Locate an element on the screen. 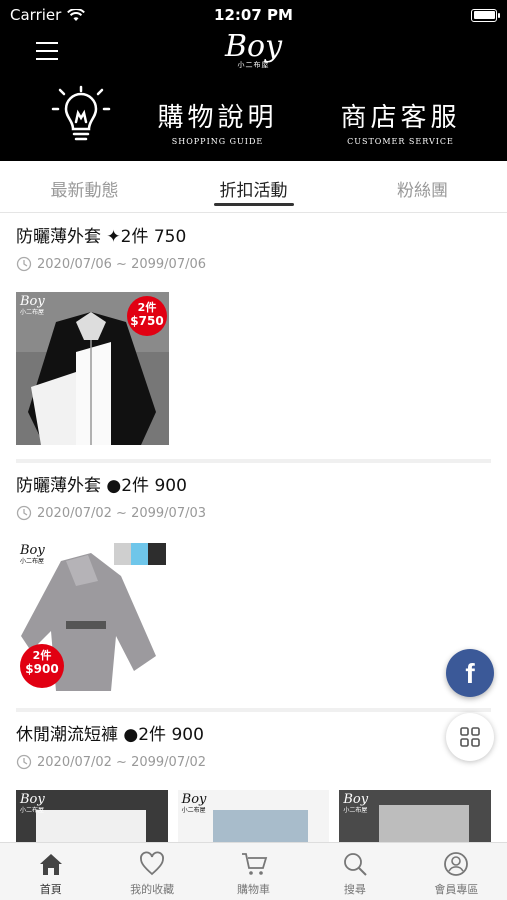  badge-price: $900 is located at coordinates (42, 669).